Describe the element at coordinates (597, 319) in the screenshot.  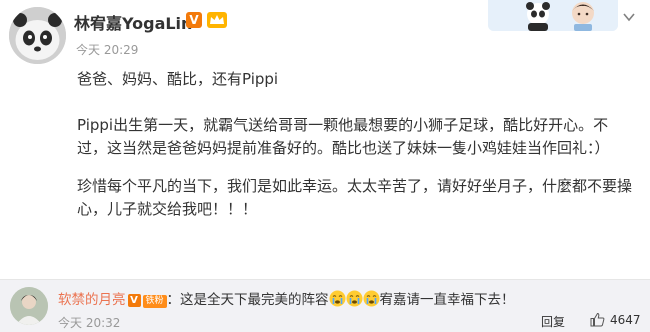
I see `like-thumb-icon` at that location.